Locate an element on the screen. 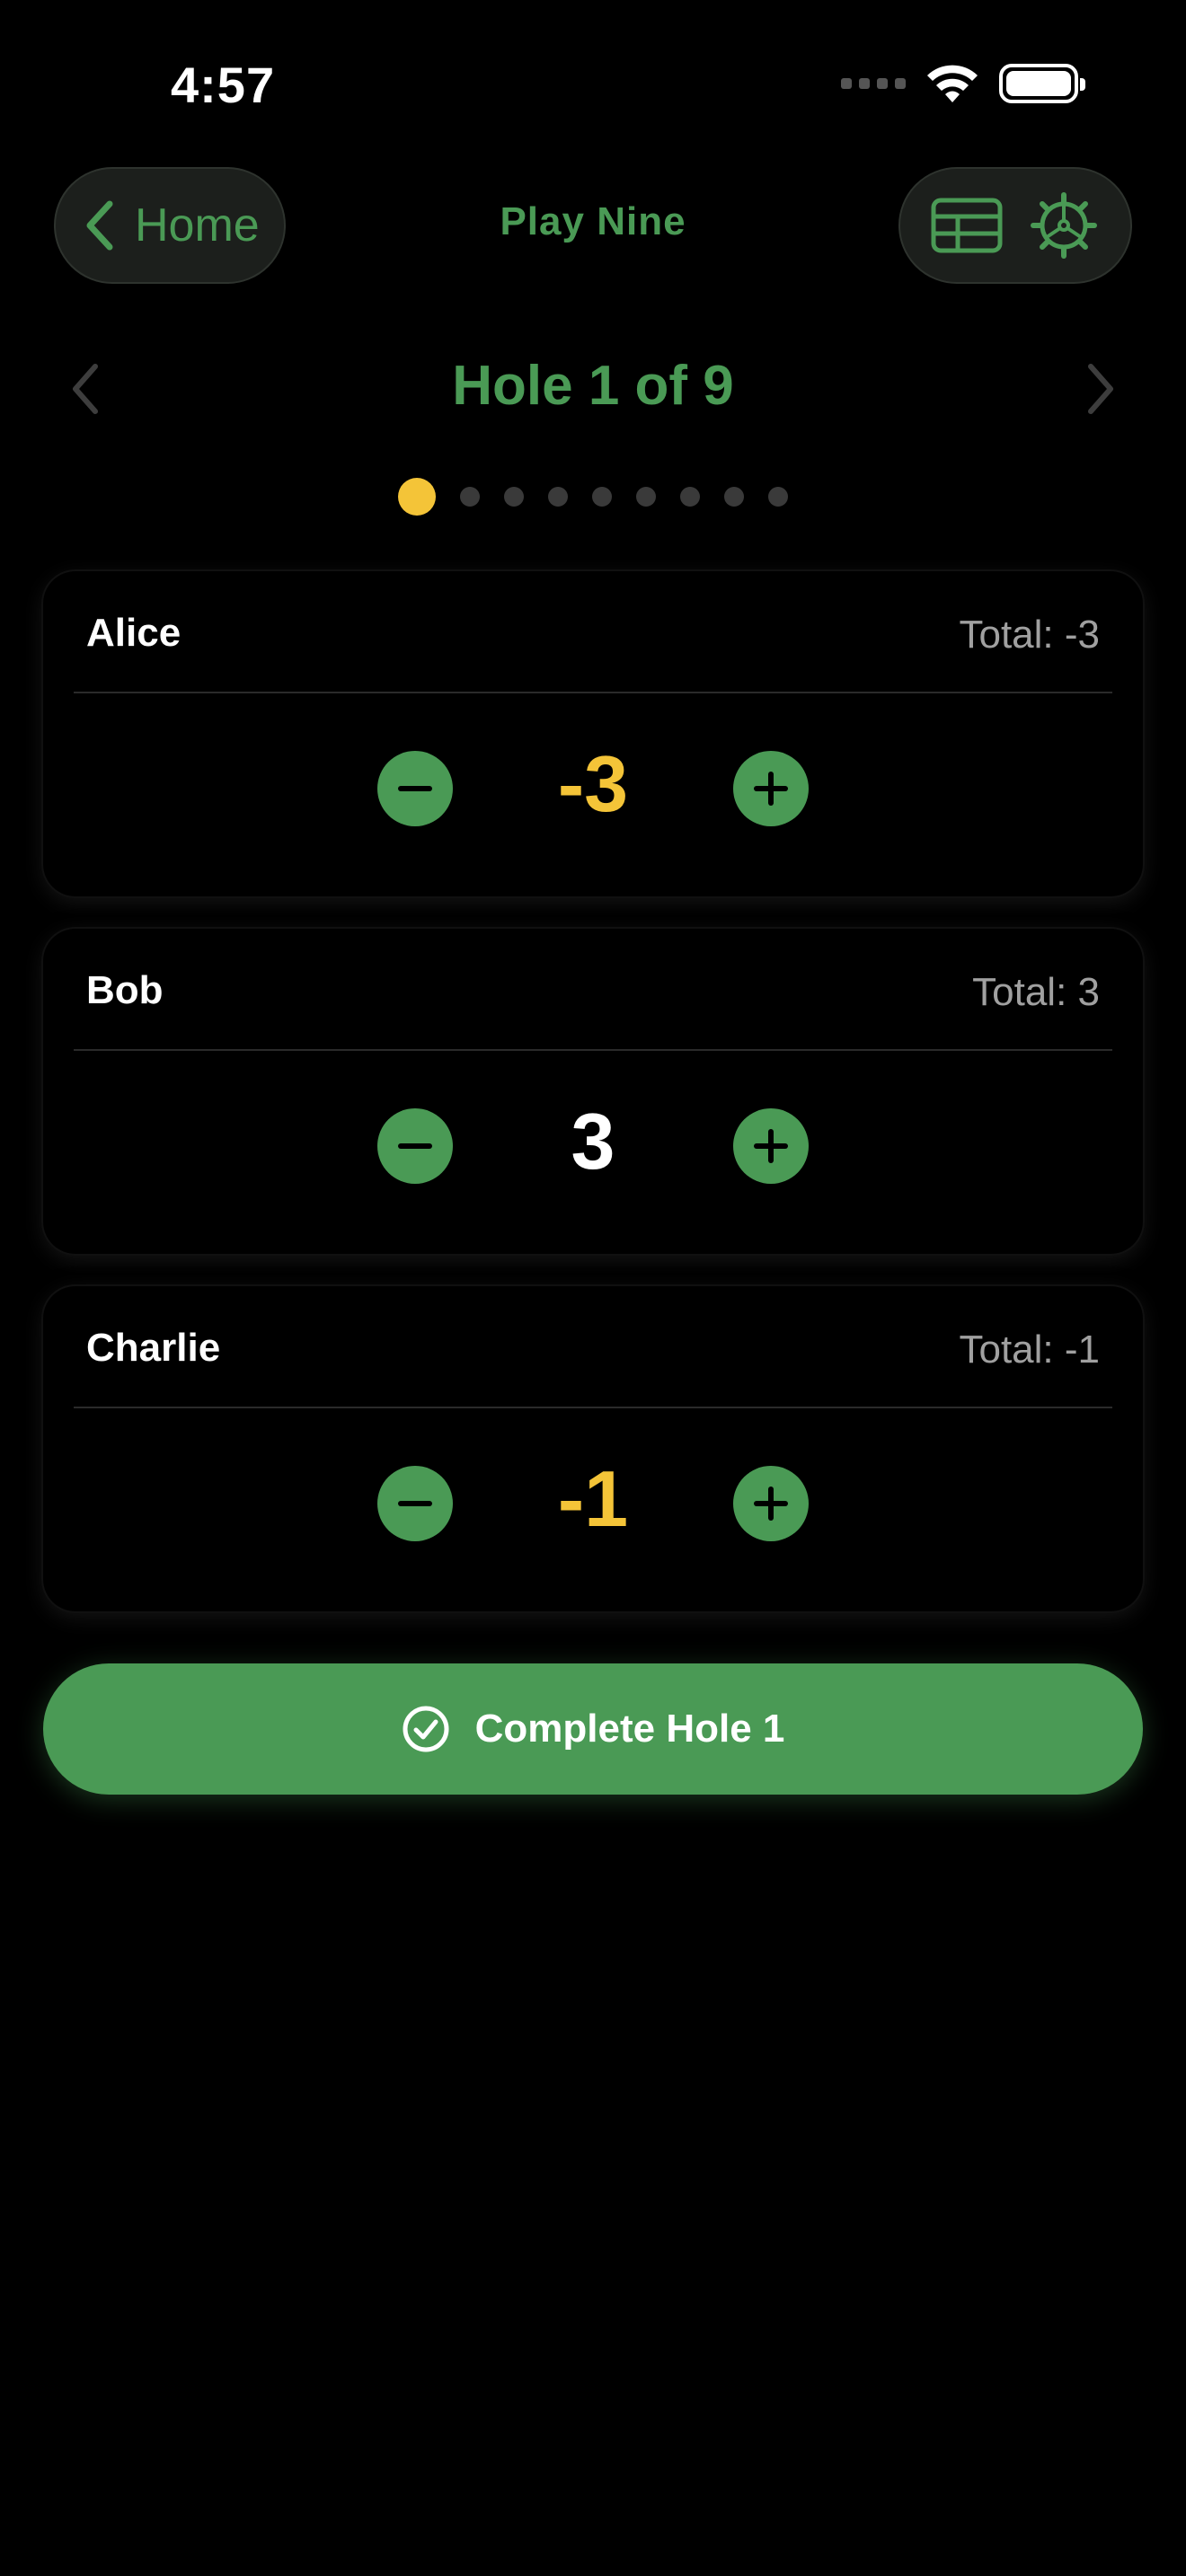 This screenshot has width=1186, height=2576. hole-title: Hole 1 of 9 is located at coordinates (593, 386).